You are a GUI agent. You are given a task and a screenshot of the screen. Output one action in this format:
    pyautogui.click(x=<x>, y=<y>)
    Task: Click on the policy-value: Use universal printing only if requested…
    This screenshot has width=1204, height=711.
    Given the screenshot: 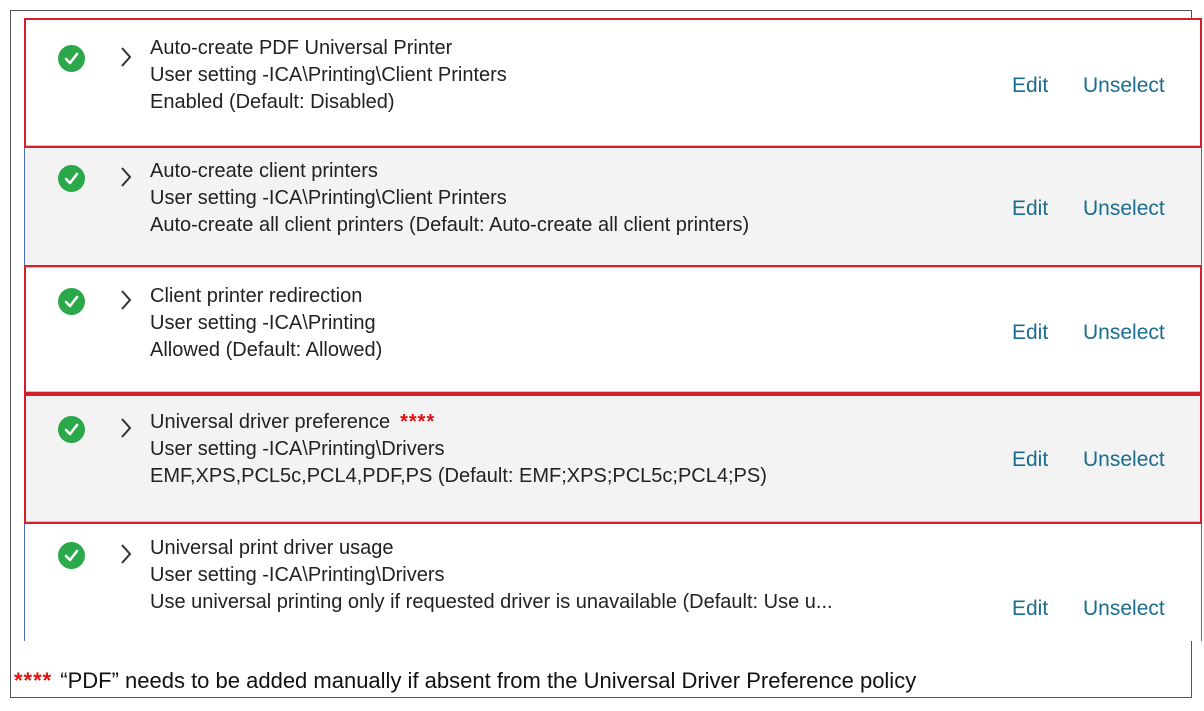 What is the action you would take?
    pyautogui.click(x=491, y=602)
    